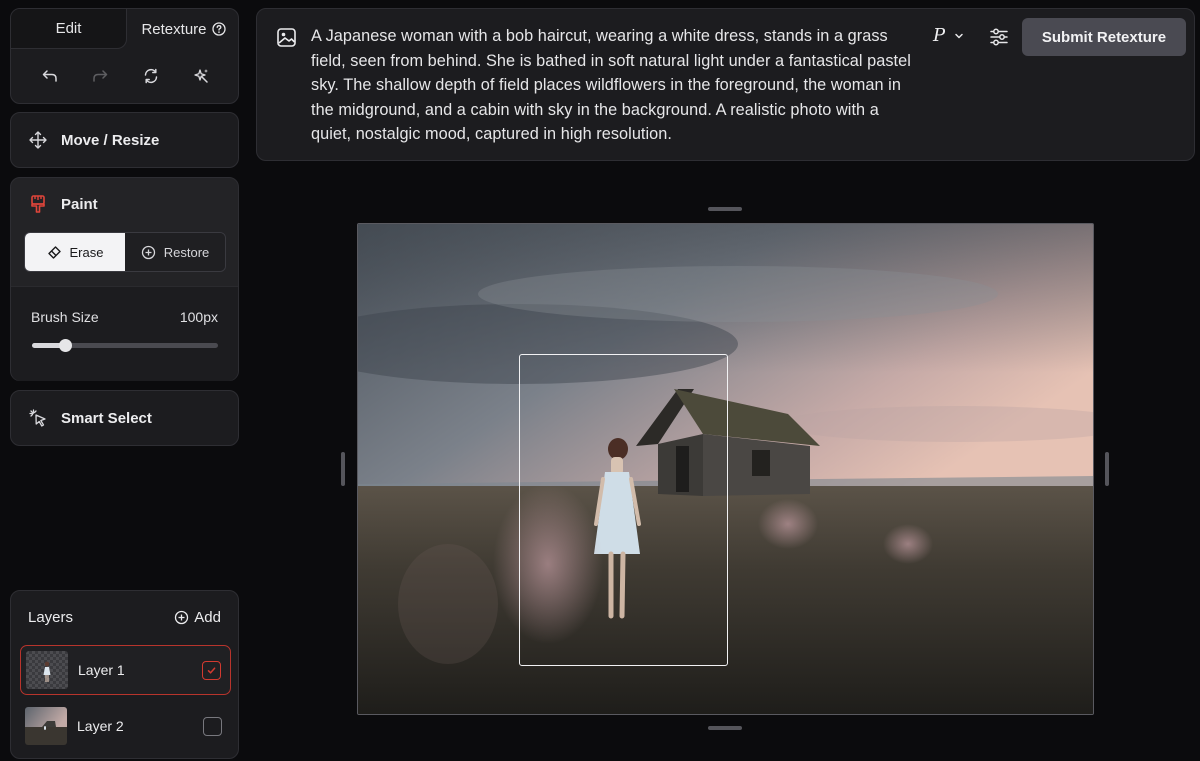 This screenshot has width=1200, height=761. I want to click on settings-button, so click(999, 37).